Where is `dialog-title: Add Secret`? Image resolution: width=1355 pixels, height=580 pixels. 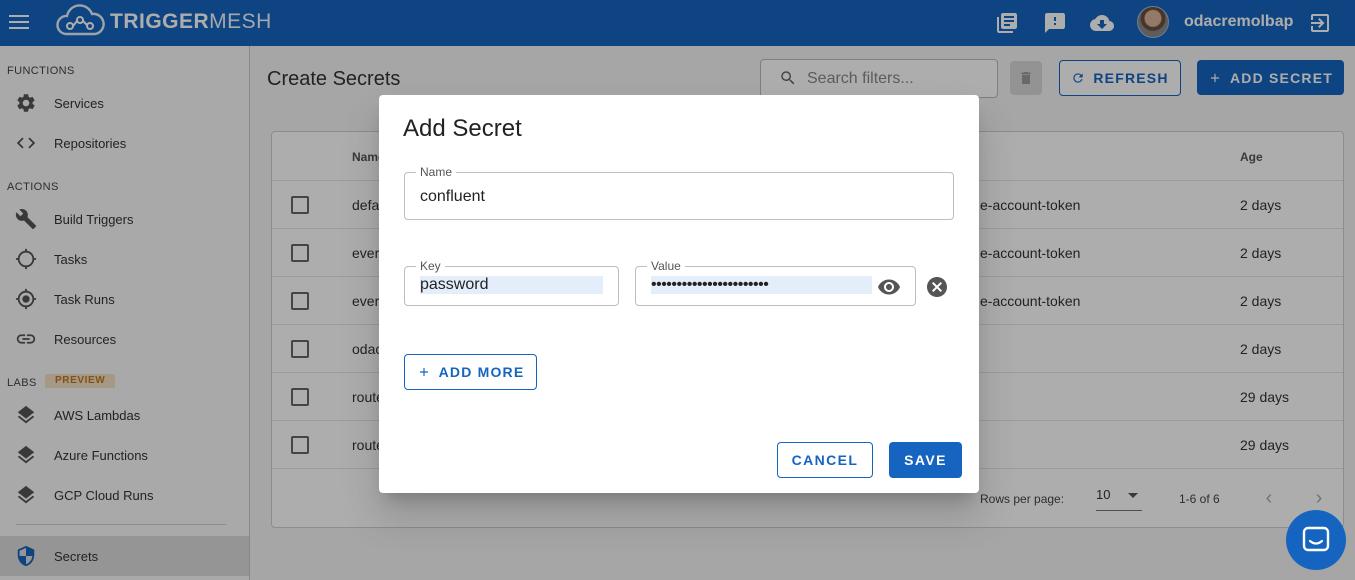 dialog-title: Add Secret is located at coordinates (462, 128).